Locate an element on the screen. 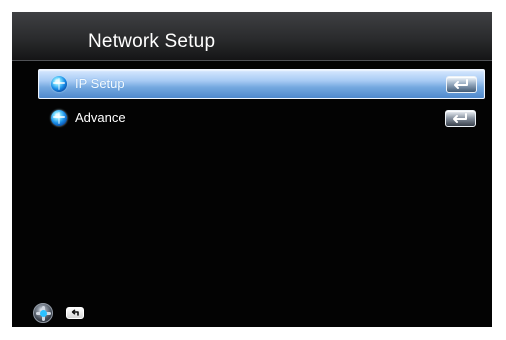 Image resolution: width=506 pixels, height=340 pixels. menu-item-ip-setup: IP Setup is located at coordinates (261, 84).